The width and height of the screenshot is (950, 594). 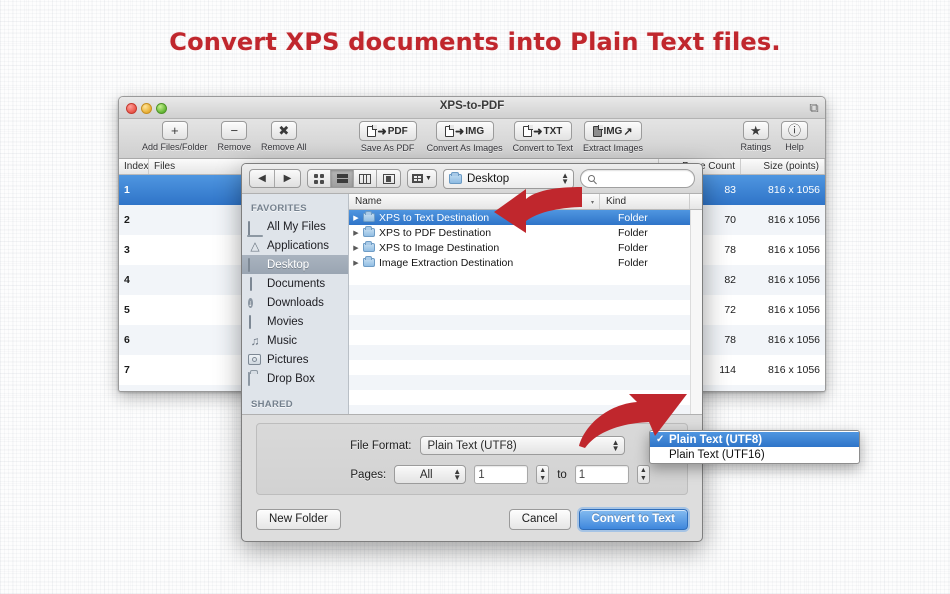 I want to click on sidebar-item-downloads: ↓ Downloads, so click(x=295, y=302).